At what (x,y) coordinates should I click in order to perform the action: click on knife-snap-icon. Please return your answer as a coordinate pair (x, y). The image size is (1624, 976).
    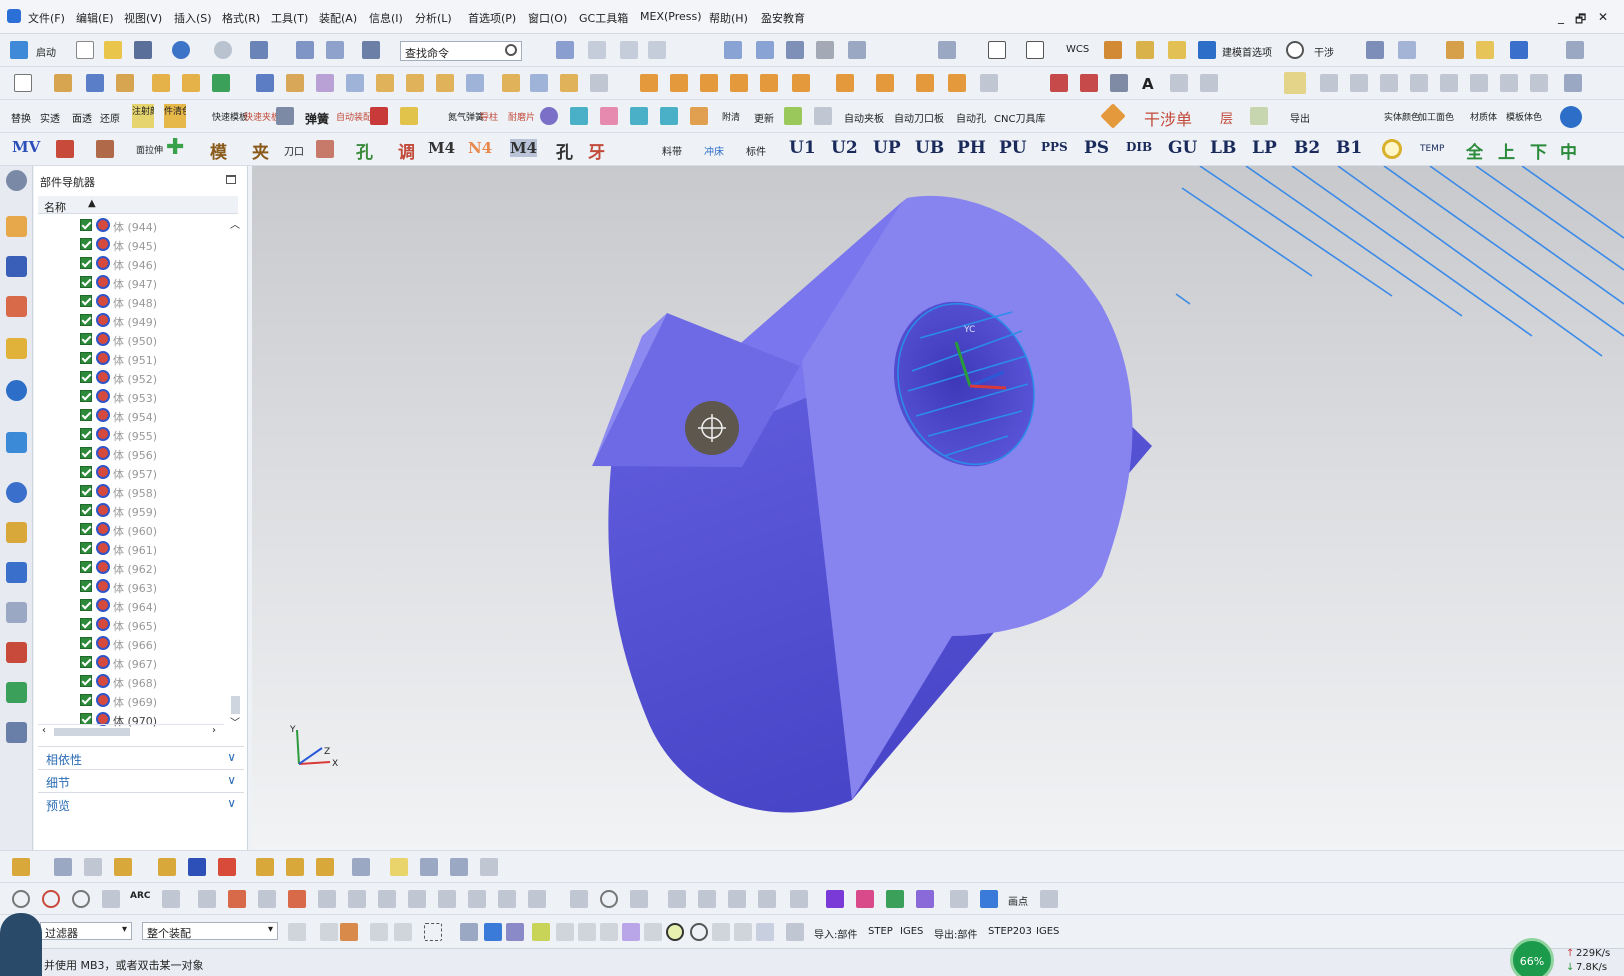
    Looking at the image, I should click on (537, 899).